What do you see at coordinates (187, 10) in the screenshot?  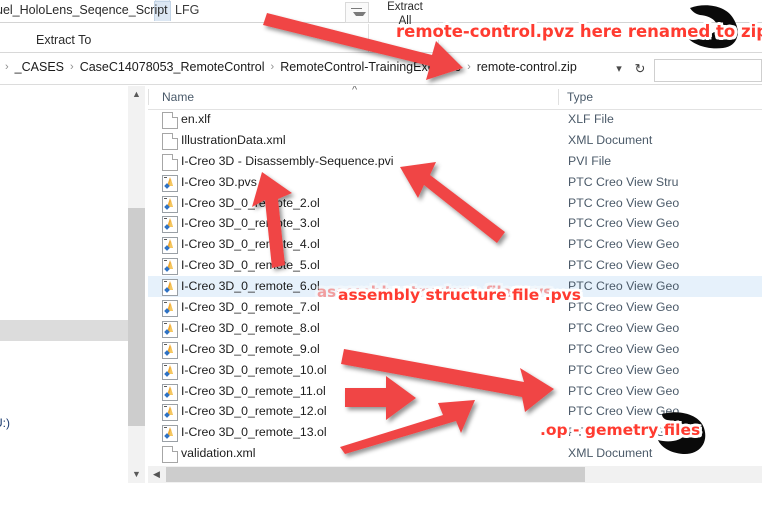 I see `tab-lfg: LFG` at bounding box center [187, 10].